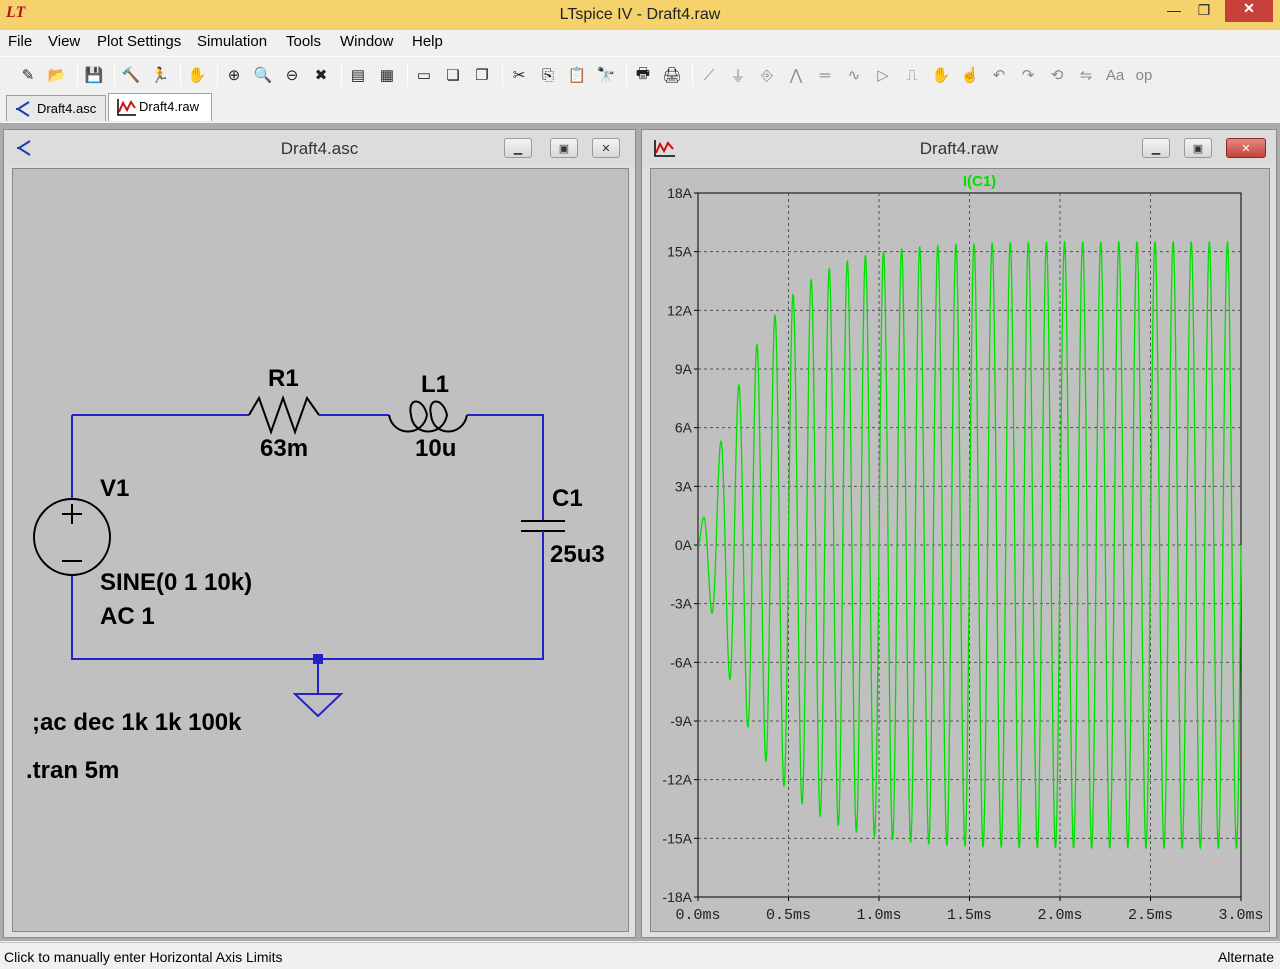 Image resolution: width=1280 pixels, height=969 pixels. What do you see at coordinates (24, 110) in the screenshot?
I see `schematic-icon` at bounding box center [24, 110].